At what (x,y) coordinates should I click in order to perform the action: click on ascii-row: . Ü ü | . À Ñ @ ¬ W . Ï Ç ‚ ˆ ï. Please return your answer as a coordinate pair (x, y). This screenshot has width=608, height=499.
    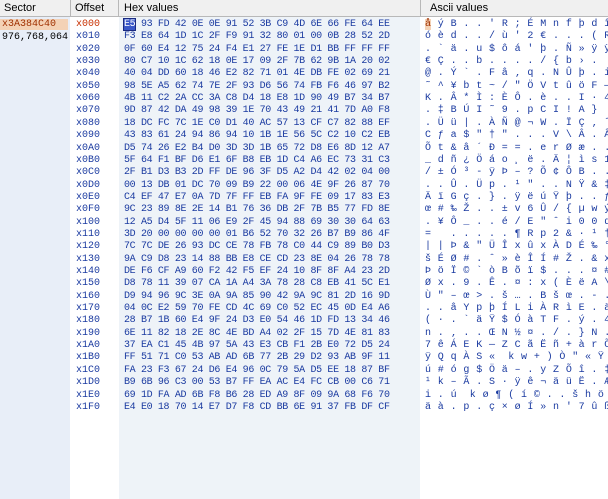
    Looking at the image, I should click on (516, 124).